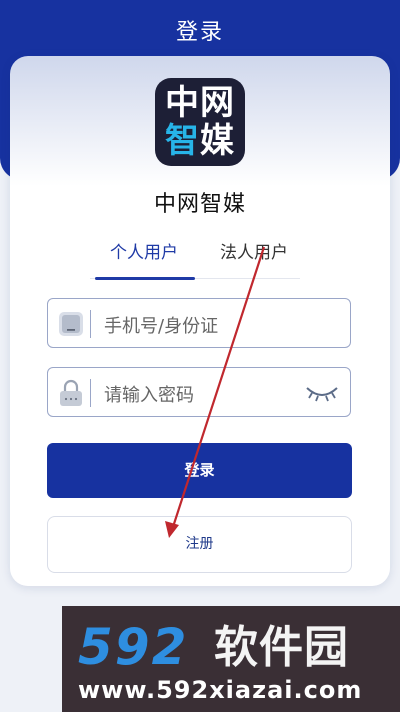  Describe the element at coordinates (220, 690) in the screenshot. I see `watermark-url: www.592xiazai.com` at that location.